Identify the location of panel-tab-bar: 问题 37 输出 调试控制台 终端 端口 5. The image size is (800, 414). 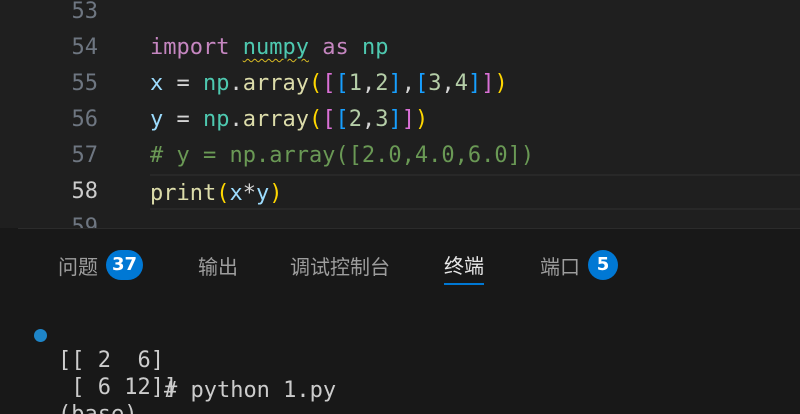
(409, 260).